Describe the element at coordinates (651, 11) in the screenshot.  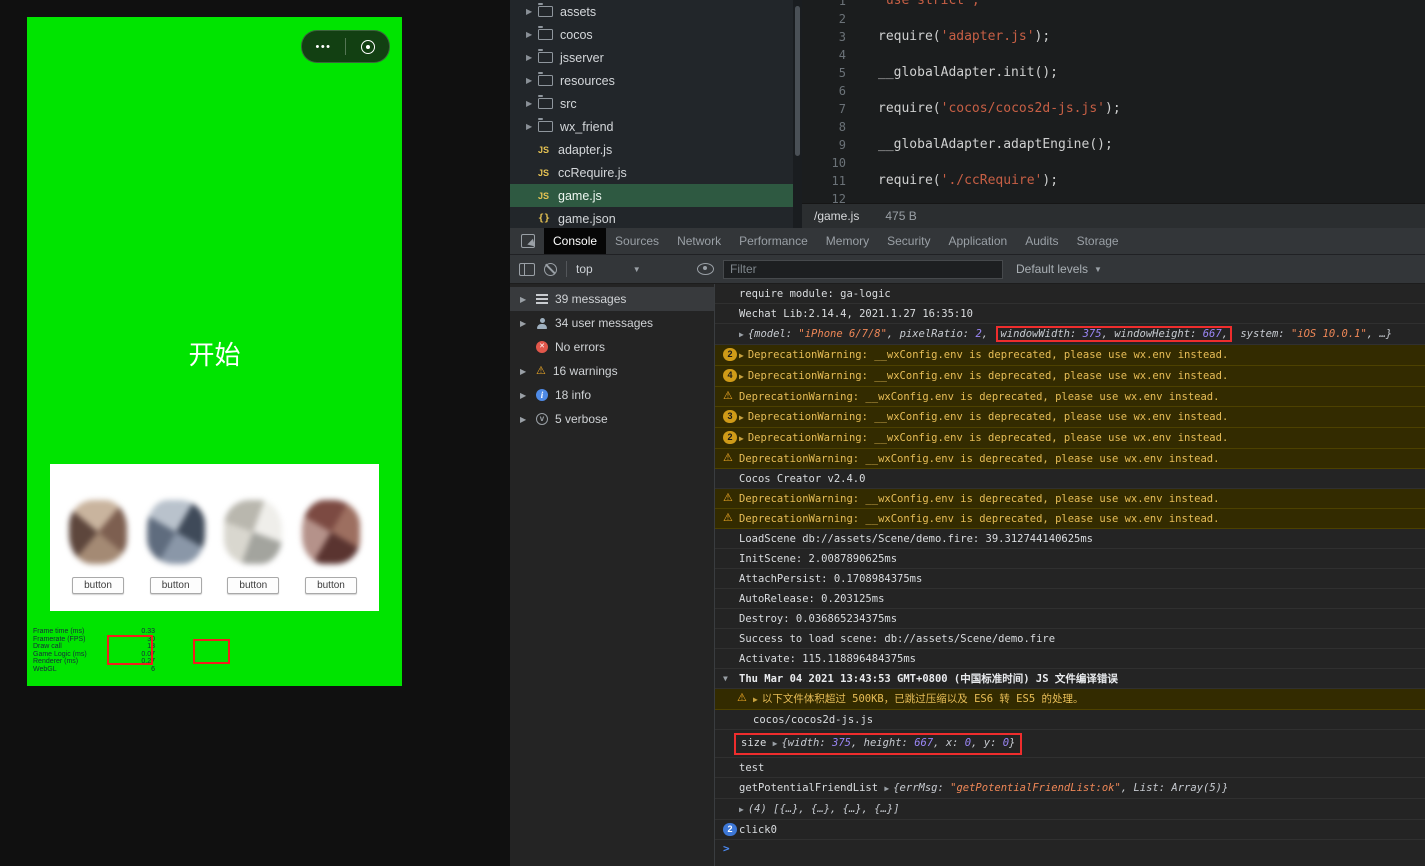
I see `tree-item-assets: ▶ assets` at that location.